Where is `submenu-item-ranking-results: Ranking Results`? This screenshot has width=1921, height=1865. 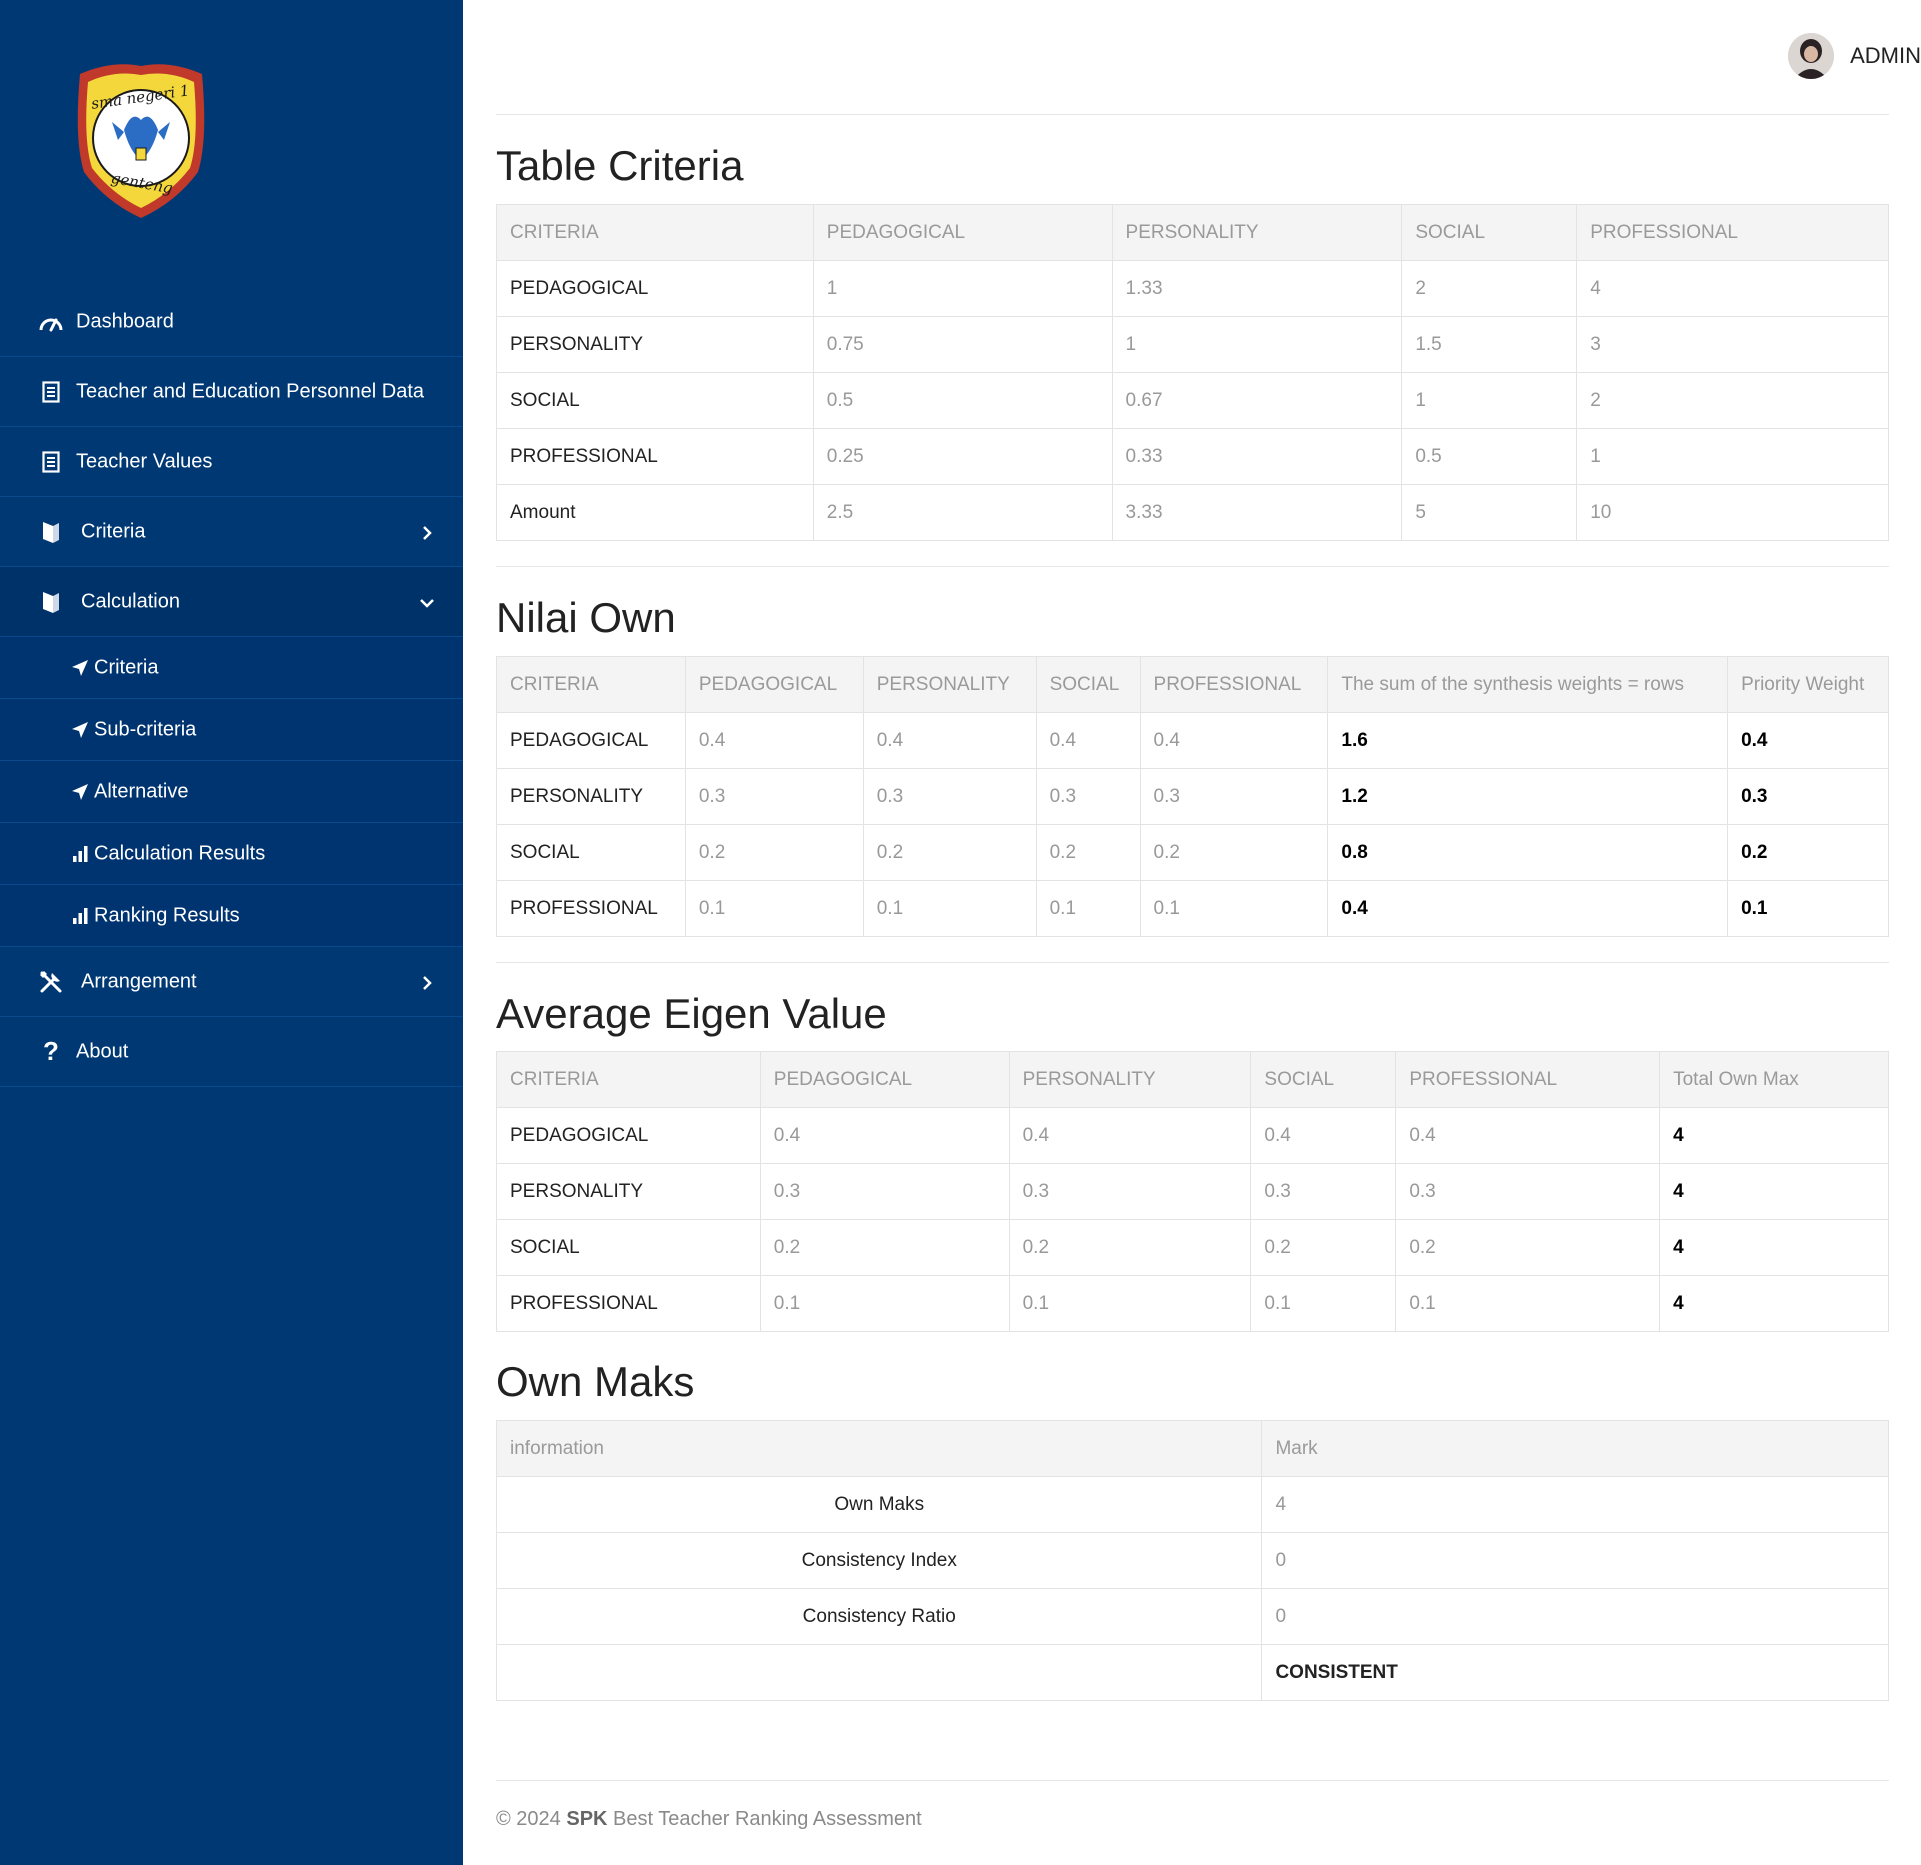
submenu-item-ranking-results: Ranking Results is located at coordinates (231, 916).